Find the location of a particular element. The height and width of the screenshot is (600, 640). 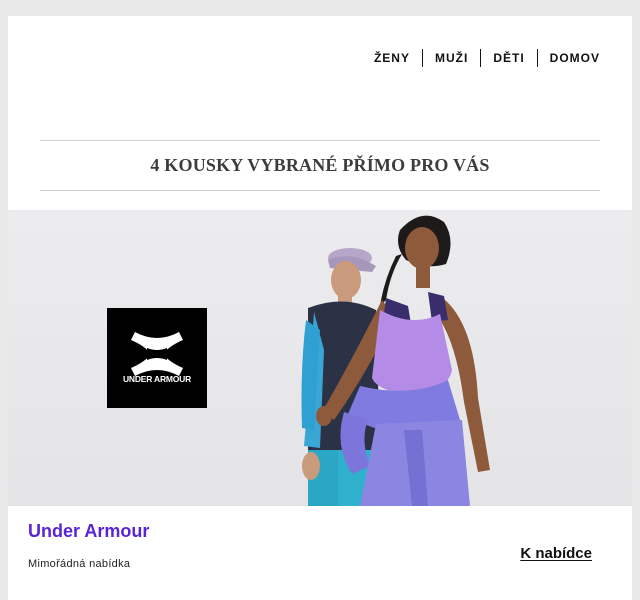

logo-wordmark: UNDER ARMOUR is located at coordinates (157, 379).